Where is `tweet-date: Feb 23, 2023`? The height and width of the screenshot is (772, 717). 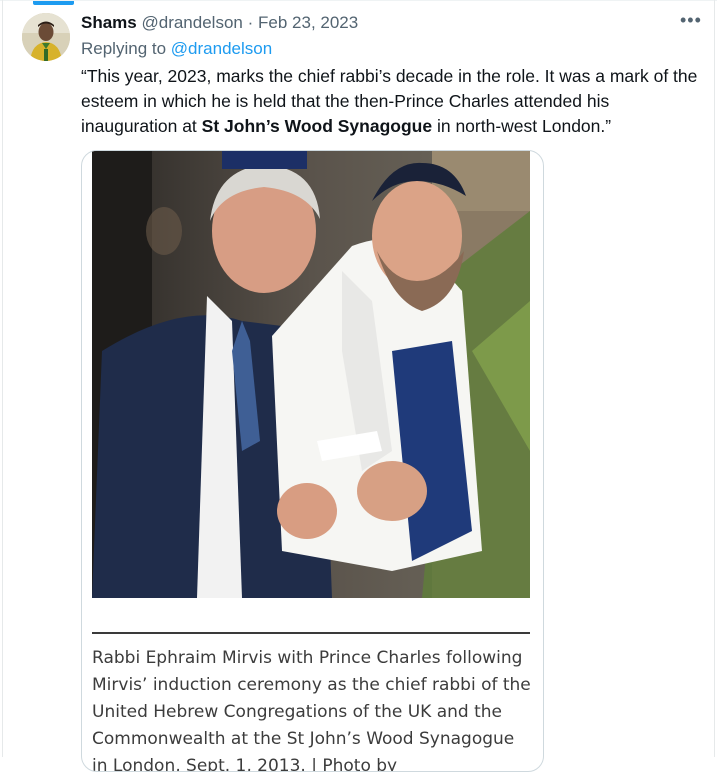 tweet-date: Feb 23, 2023 is located at coordinates (308, 22).